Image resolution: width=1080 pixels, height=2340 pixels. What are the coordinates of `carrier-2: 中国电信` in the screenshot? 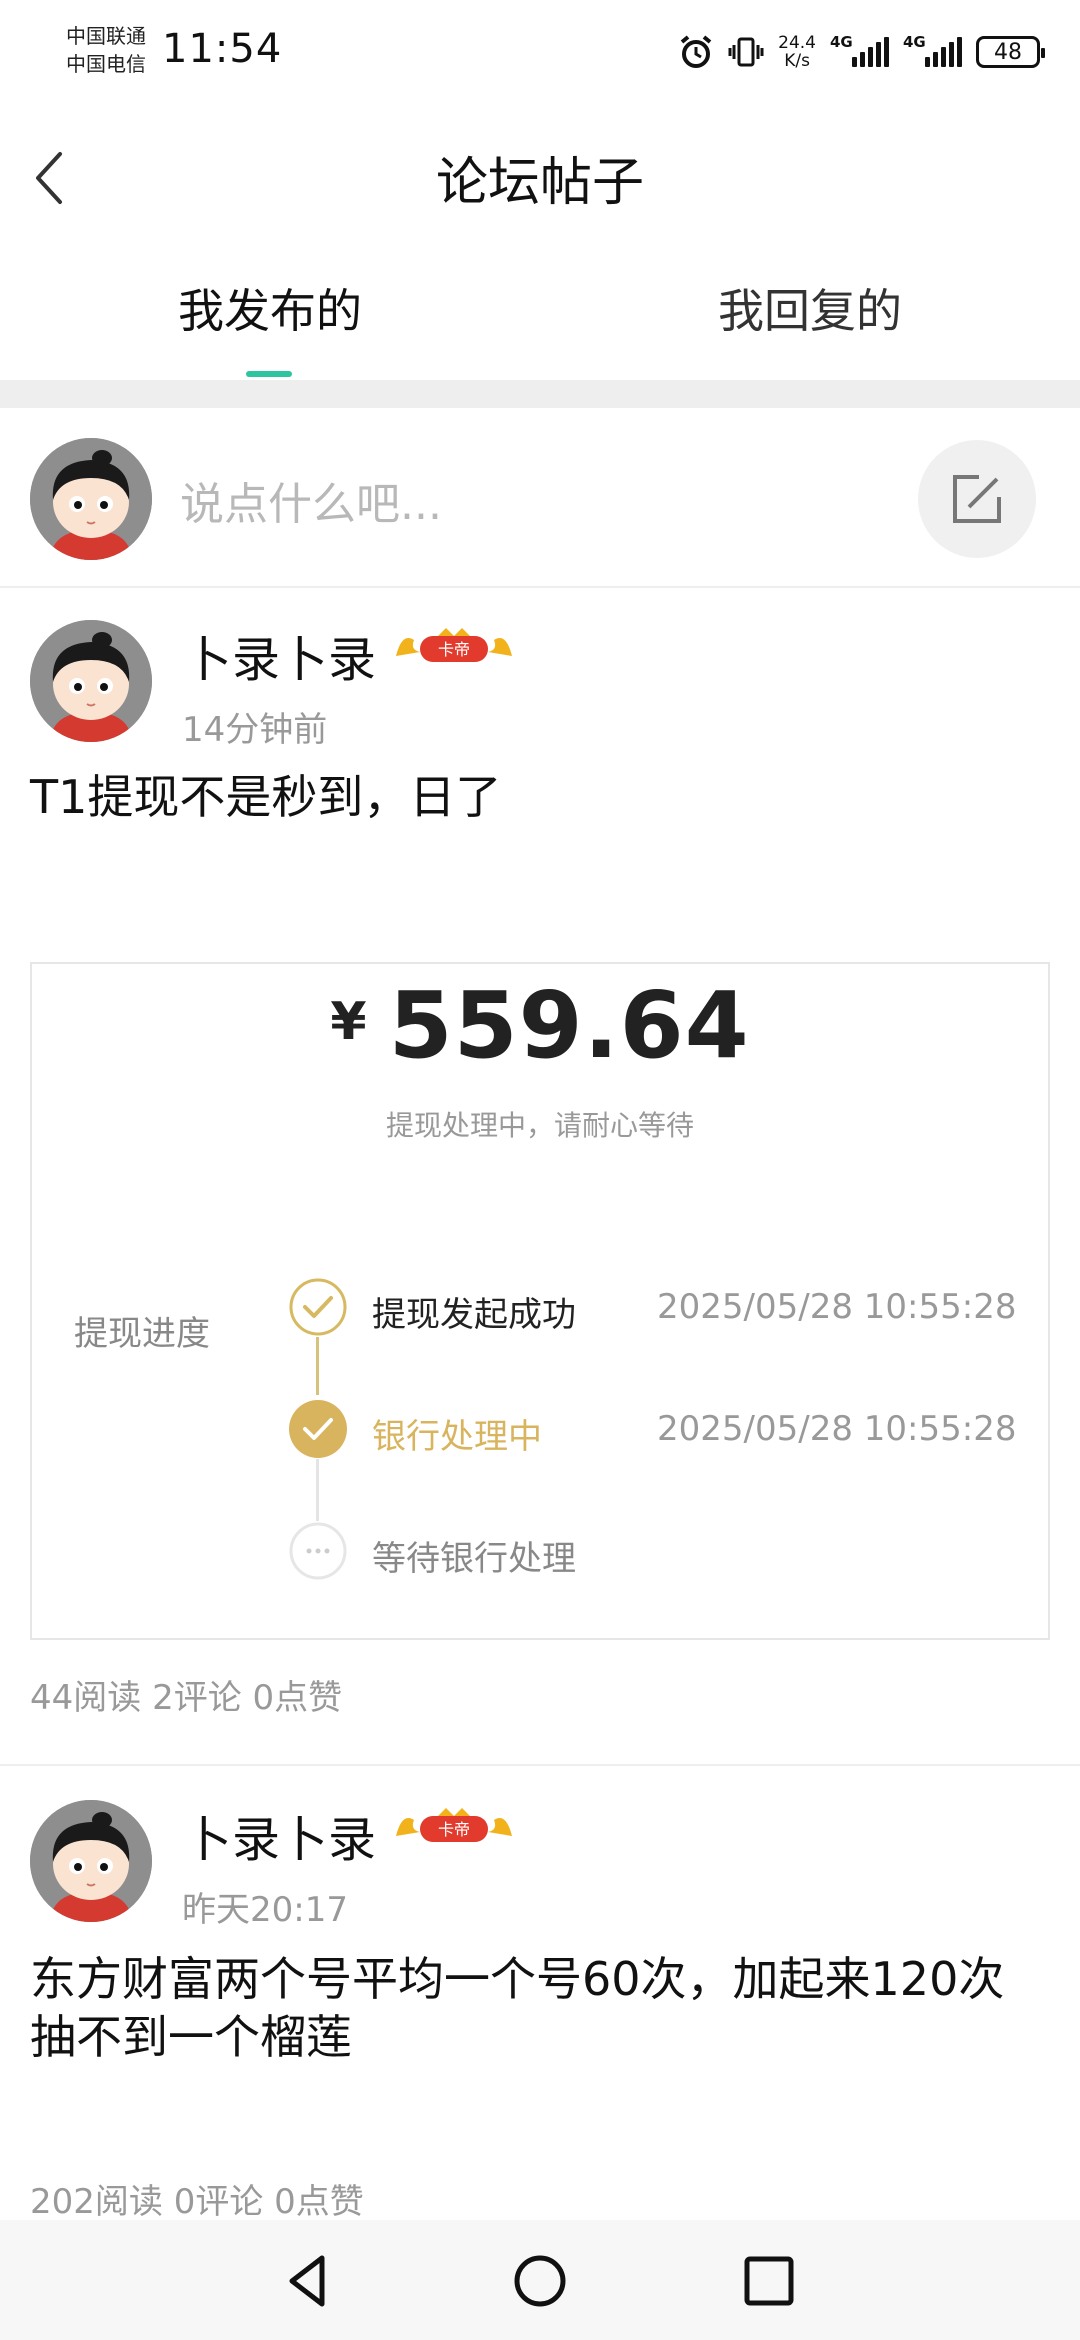 It's located at (106, 64).